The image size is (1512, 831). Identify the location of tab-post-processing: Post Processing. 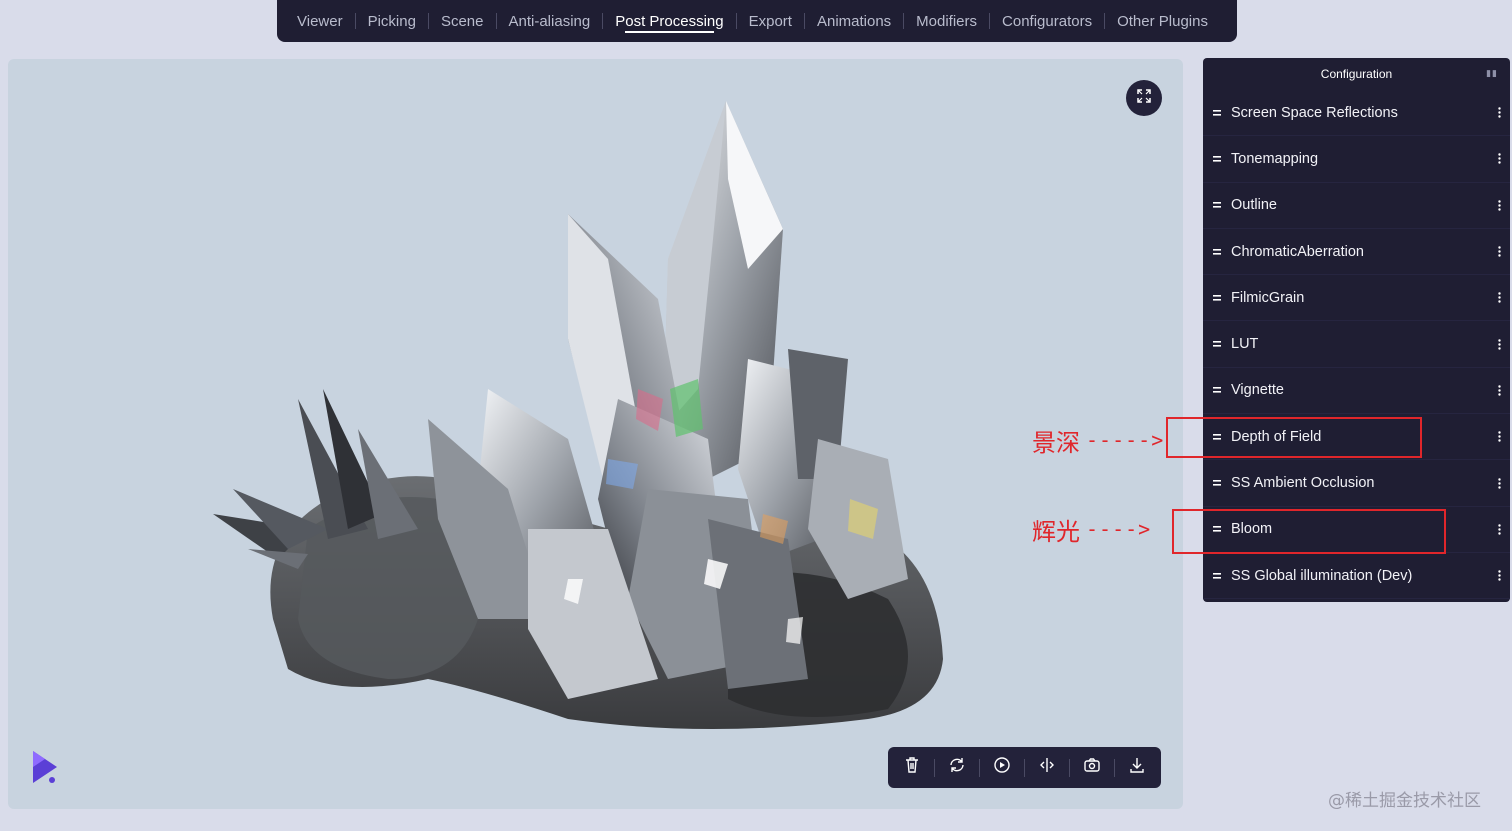
(669, 21).